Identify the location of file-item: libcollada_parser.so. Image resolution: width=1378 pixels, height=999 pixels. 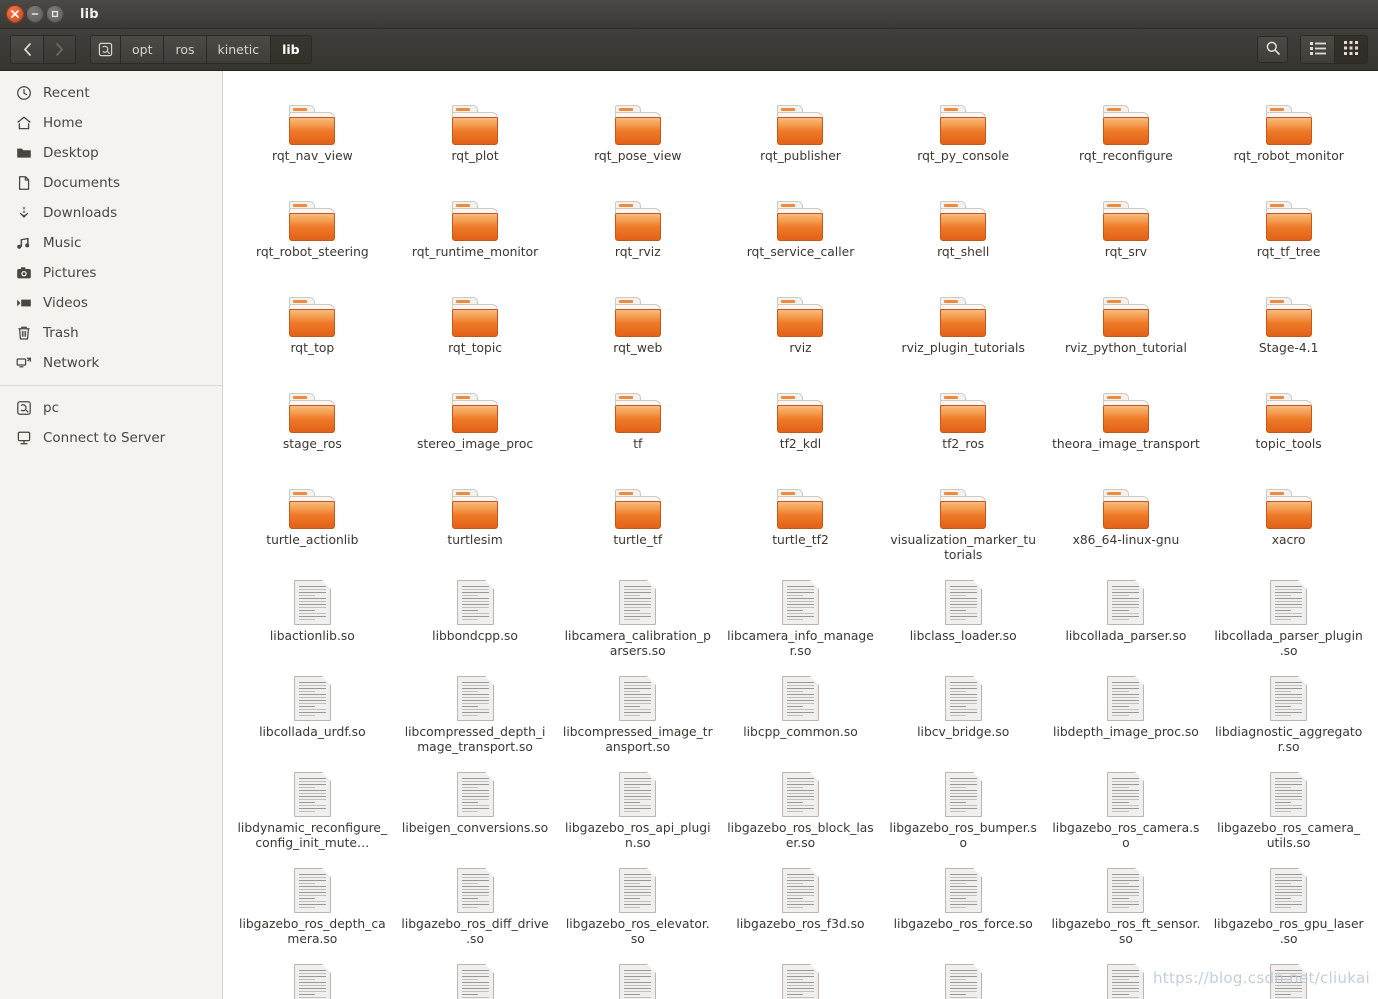
(1126, 617).